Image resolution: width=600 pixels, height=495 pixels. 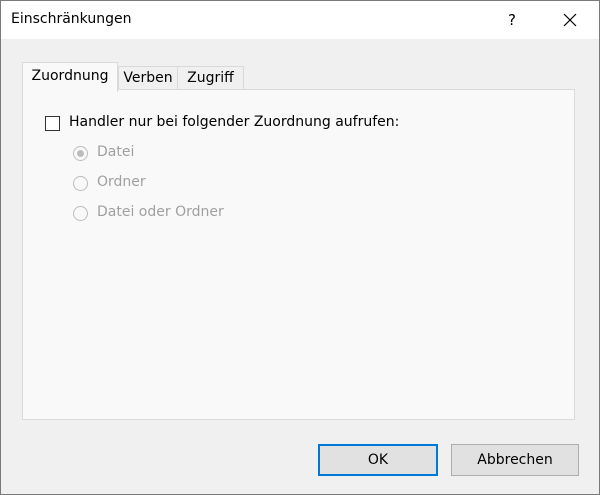 What do you see at coordinates (300, 20) in the screenshot?
I see `title-bar: Einschränkungen ?` at bounding box center [300, 20].